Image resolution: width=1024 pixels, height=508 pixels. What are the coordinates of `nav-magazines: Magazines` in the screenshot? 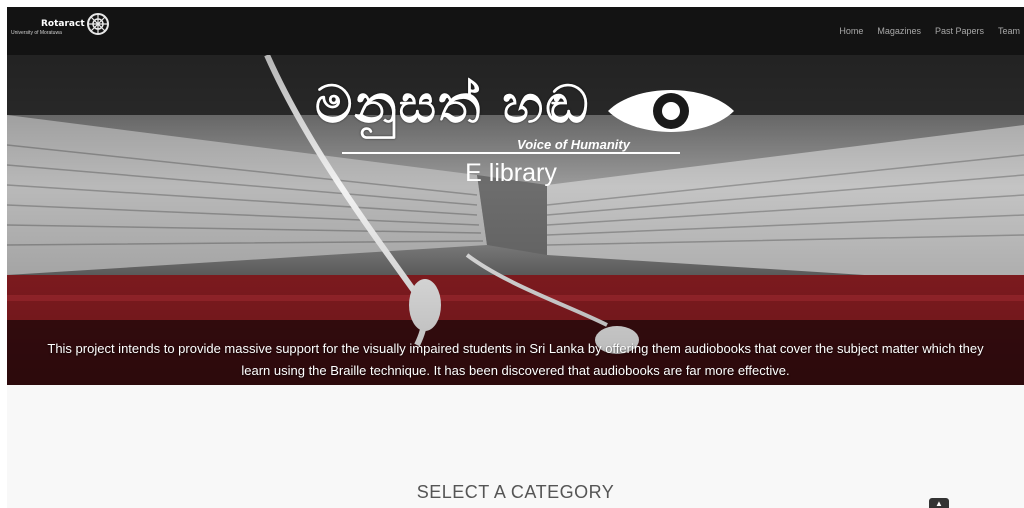 It's located at (899, 31).